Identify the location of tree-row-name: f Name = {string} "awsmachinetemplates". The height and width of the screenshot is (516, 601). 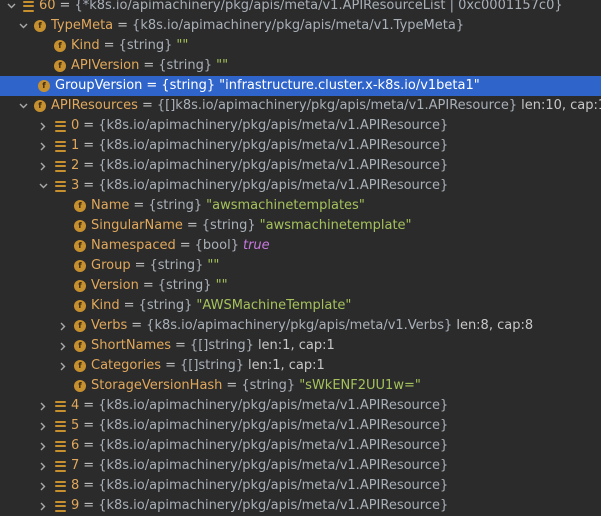
(300, 206).